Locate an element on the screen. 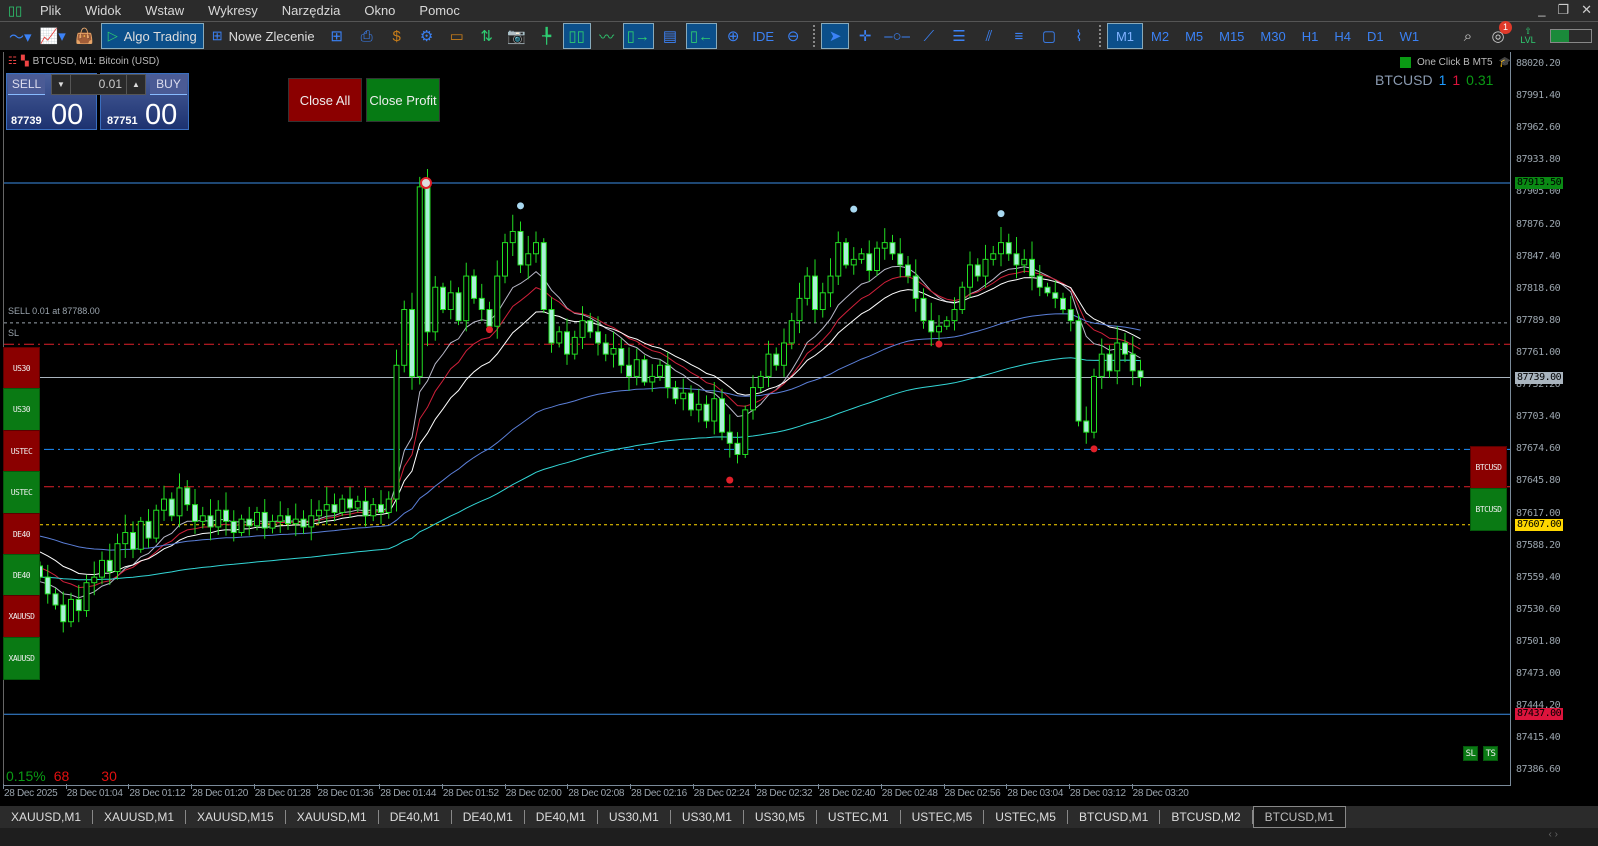 This screenshot has height=846, width=1598. timeframe-m2: M2 is located at coordinates (1160, 36).